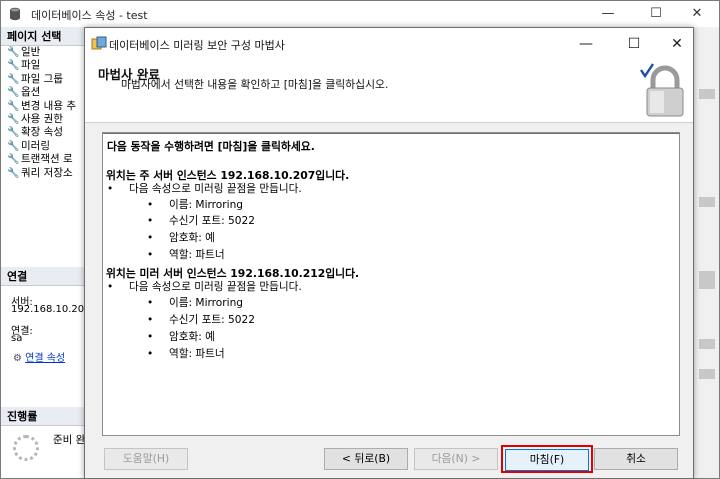 This screenshot has width=720, height=479. What do you see at coordinates (46, 173) in the screenshot?
I see `page-item-query-store: 🔧 쿼리 저장소` at bounding box center [46, 173].